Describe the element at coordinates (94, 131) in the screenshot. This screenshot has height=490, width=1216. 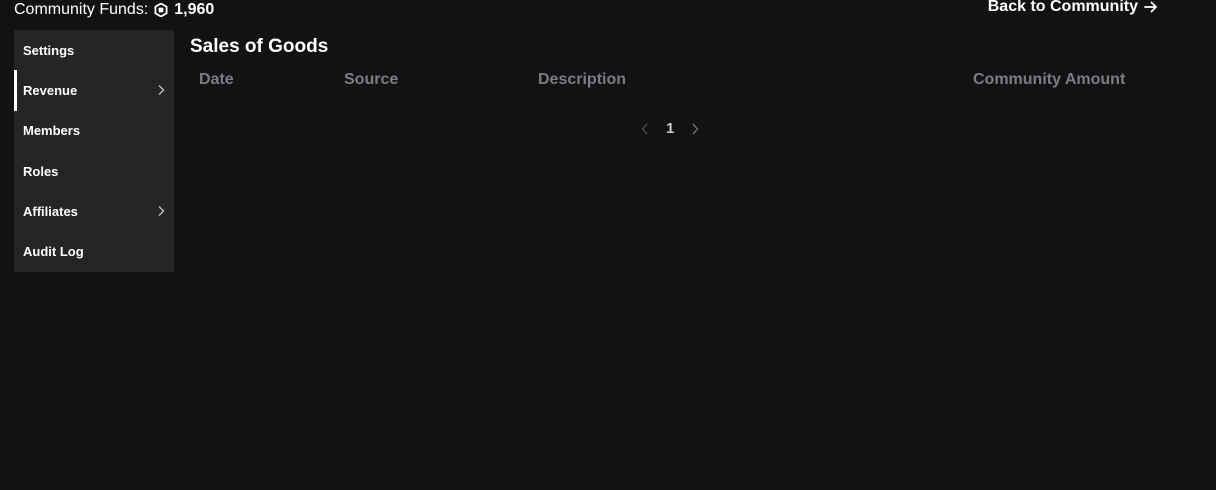
I see `sidebar-item-members: Members` at that location.